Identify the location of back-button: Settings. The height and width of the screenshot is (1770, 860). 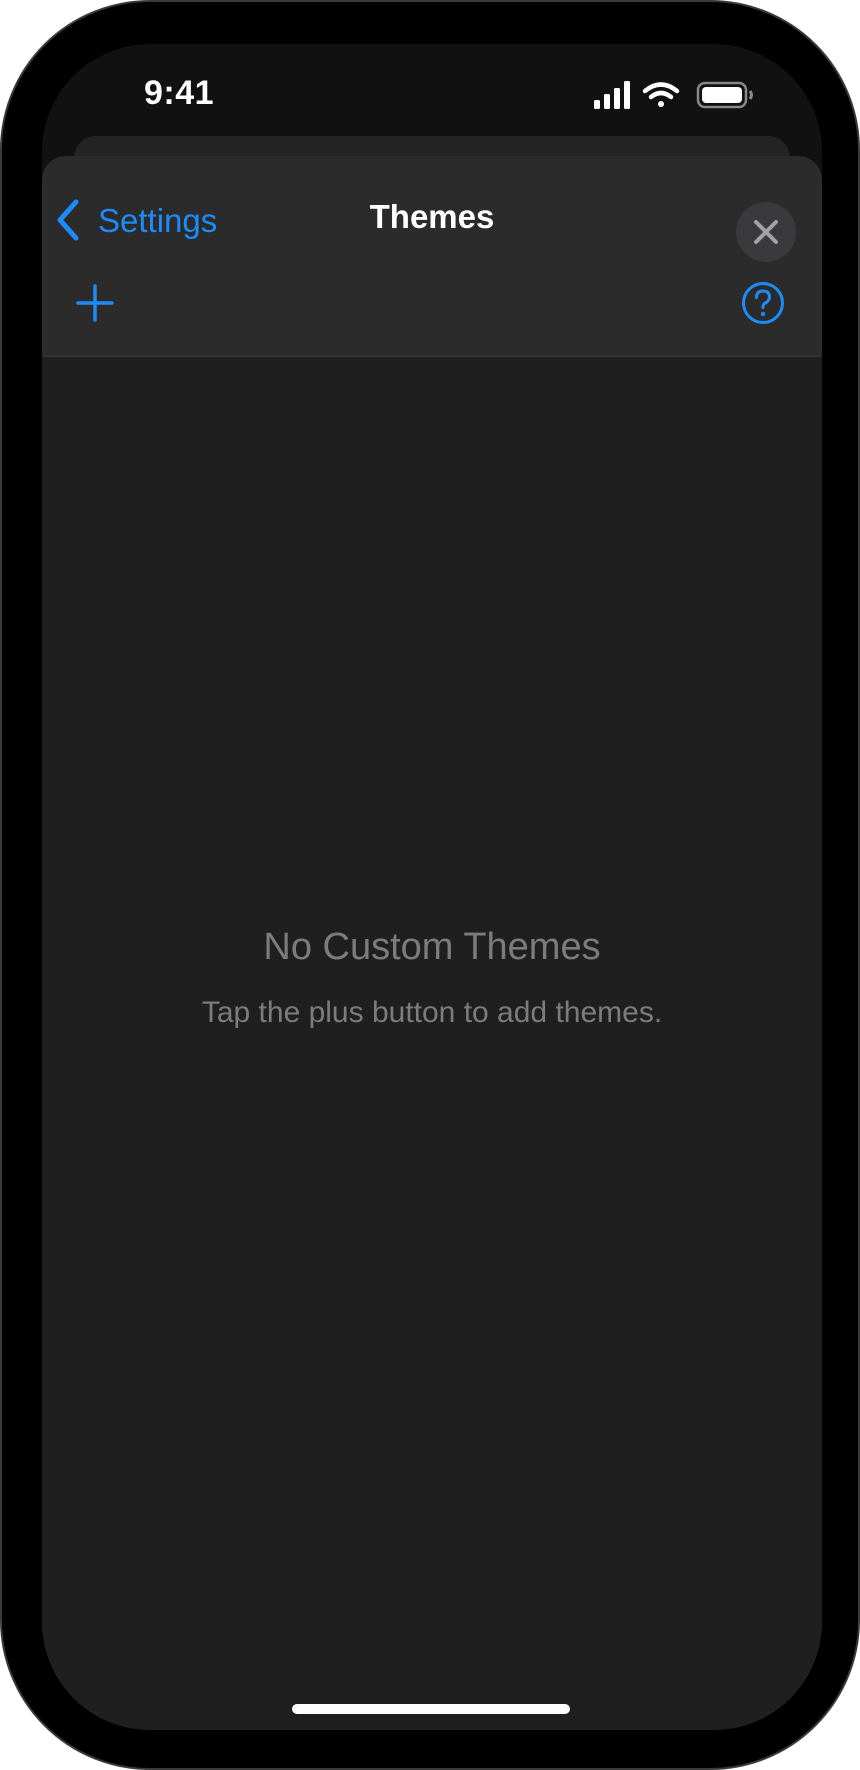
(135, 220).